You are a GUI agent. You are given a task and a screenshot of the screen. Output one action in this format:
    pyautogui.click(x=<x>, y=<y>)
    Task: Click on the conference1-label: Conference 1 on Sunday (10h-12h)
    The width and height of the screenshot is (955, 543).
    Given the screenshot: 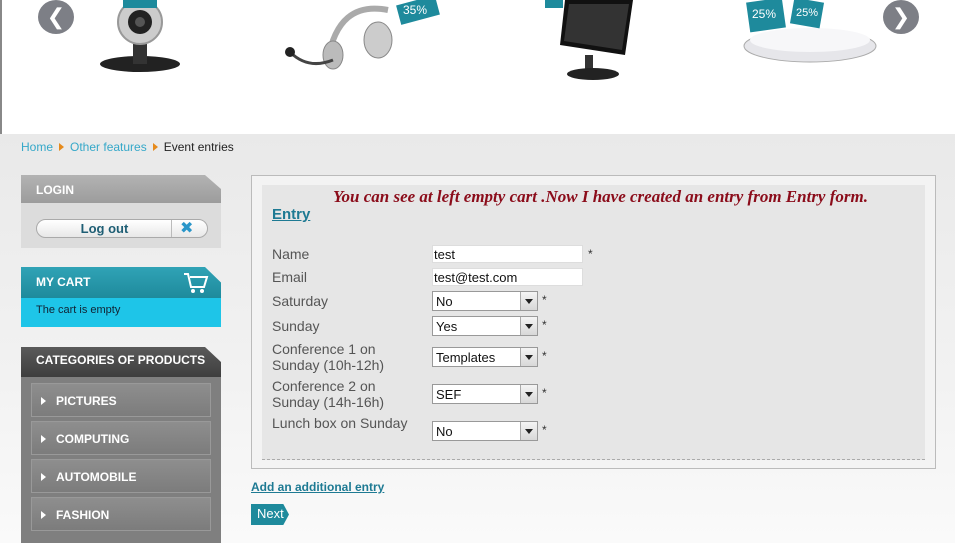 What is the action you would take?
    pyautogui.click(x=328, y=357)
    